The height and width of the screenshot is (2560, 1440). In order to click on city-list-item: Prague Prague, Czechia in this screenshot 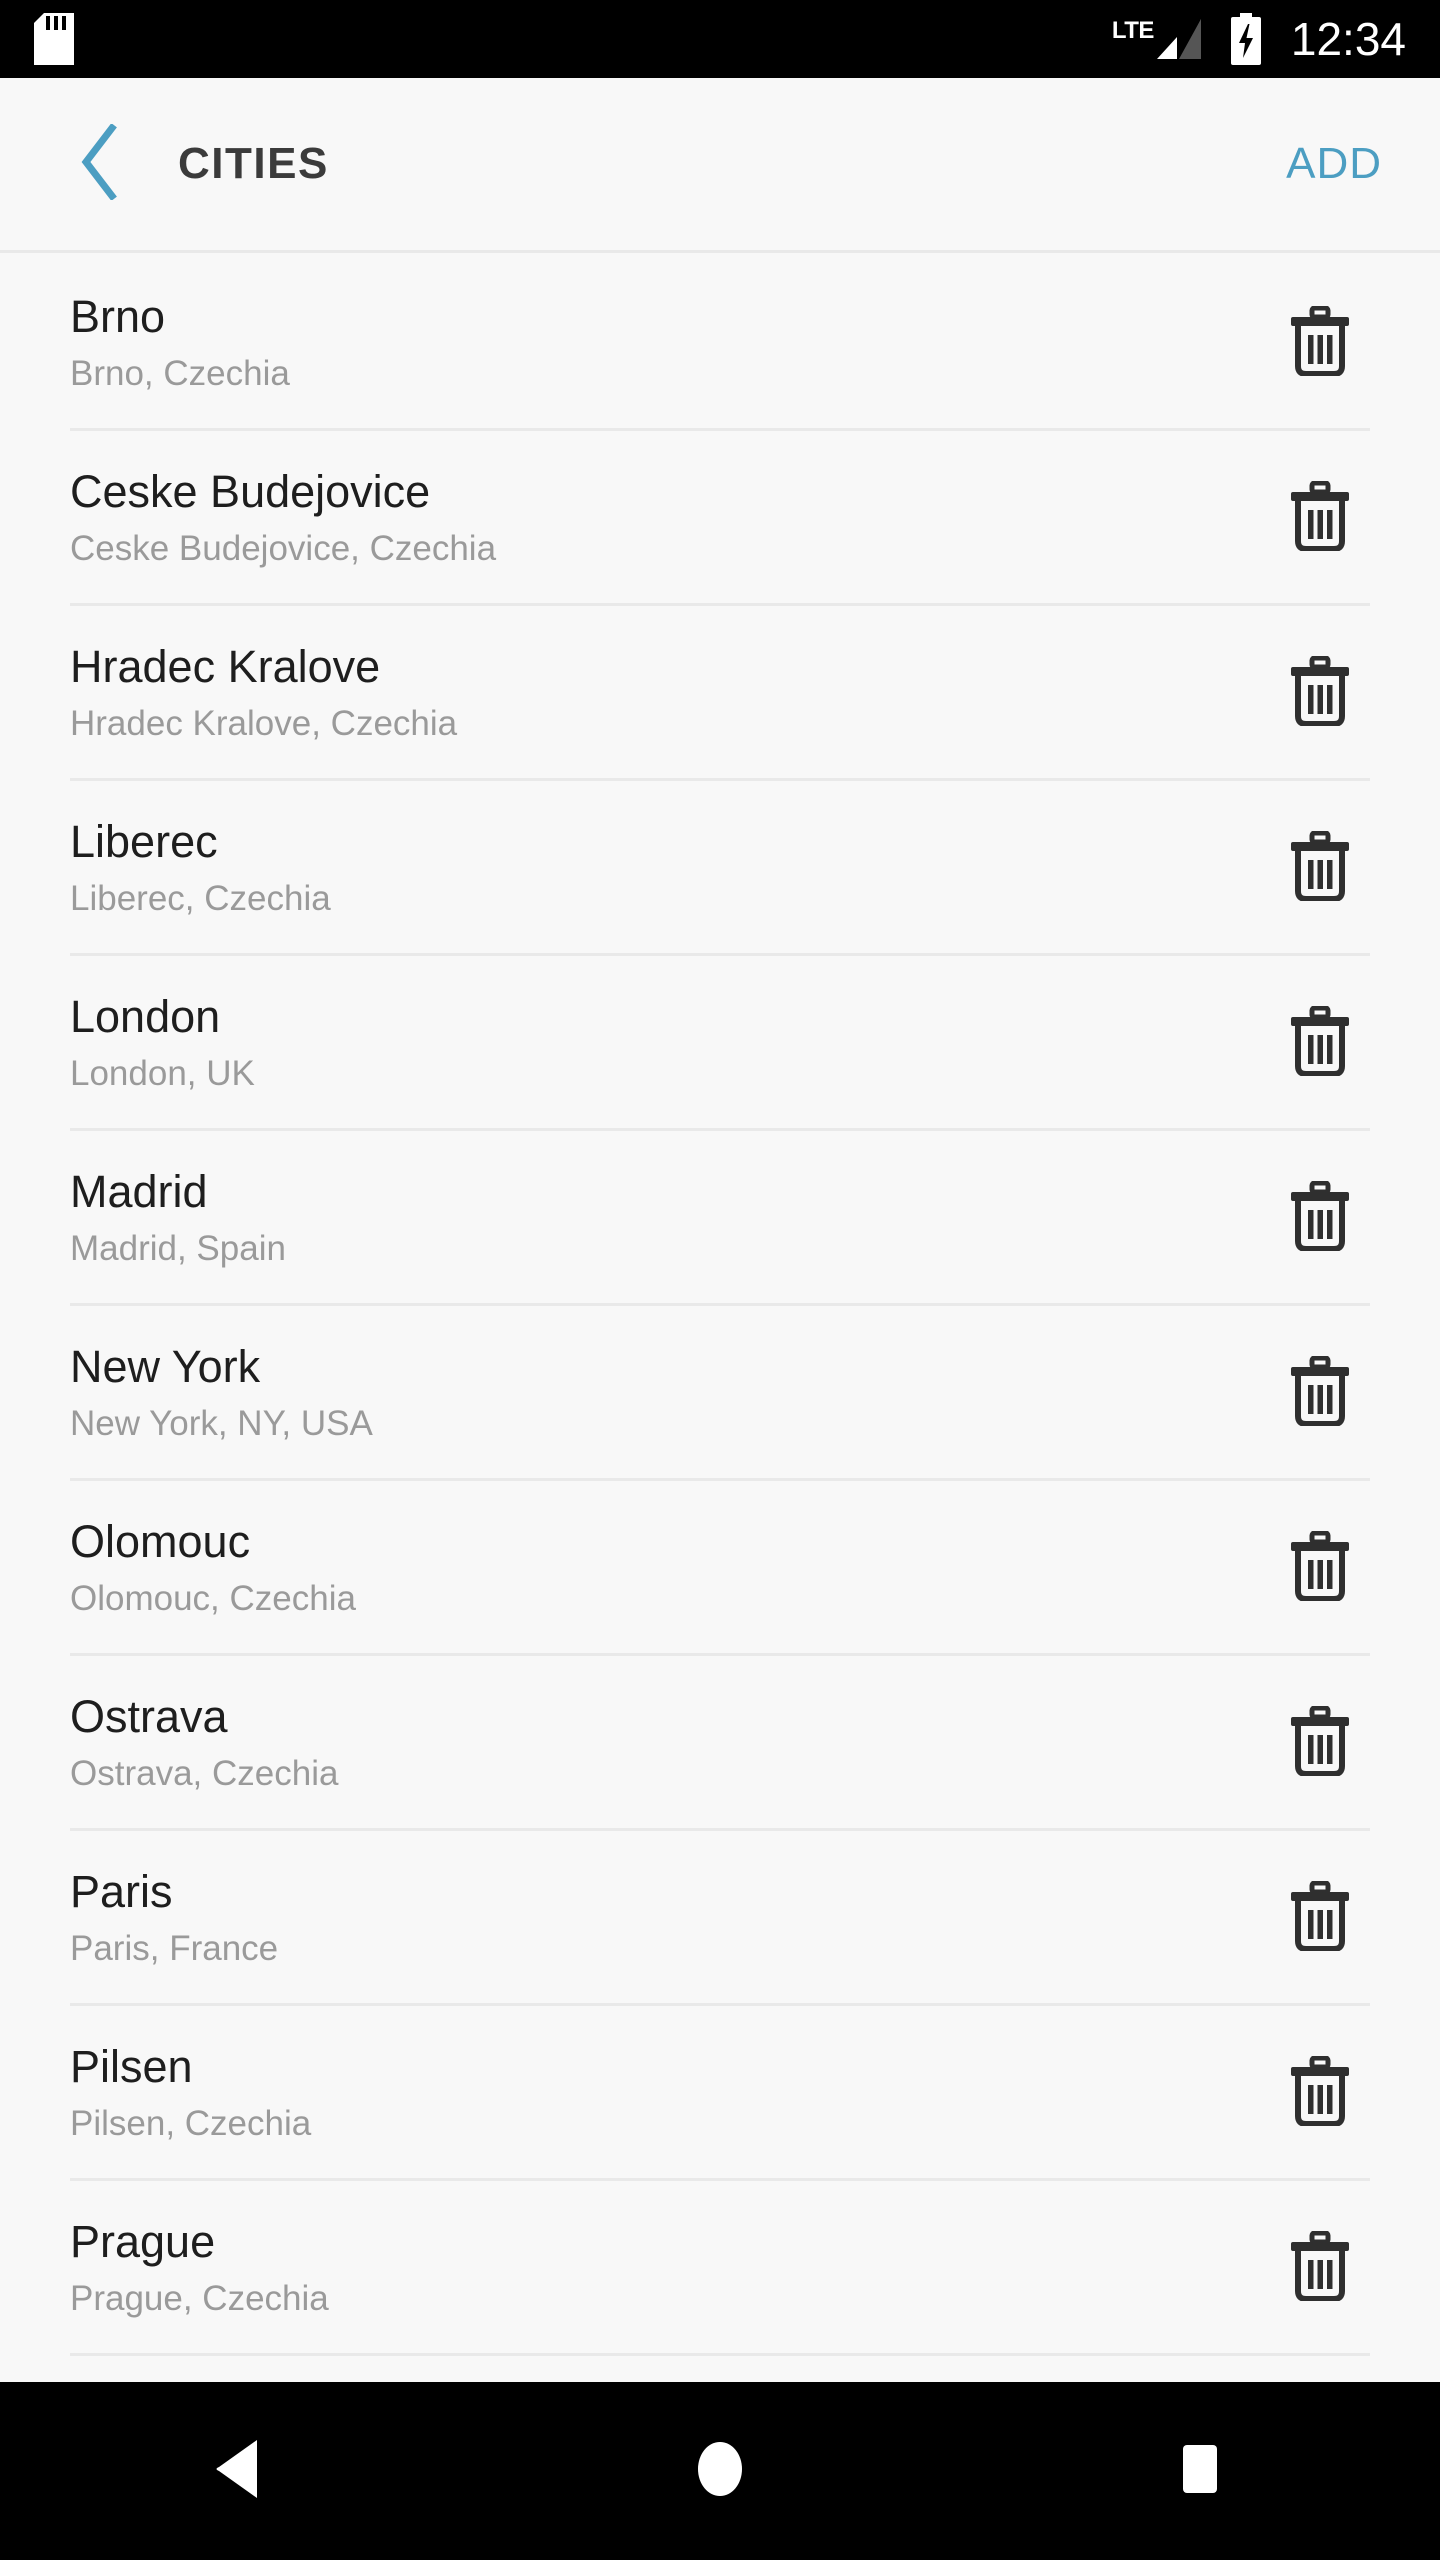, I will do `click(720, 2268)`.